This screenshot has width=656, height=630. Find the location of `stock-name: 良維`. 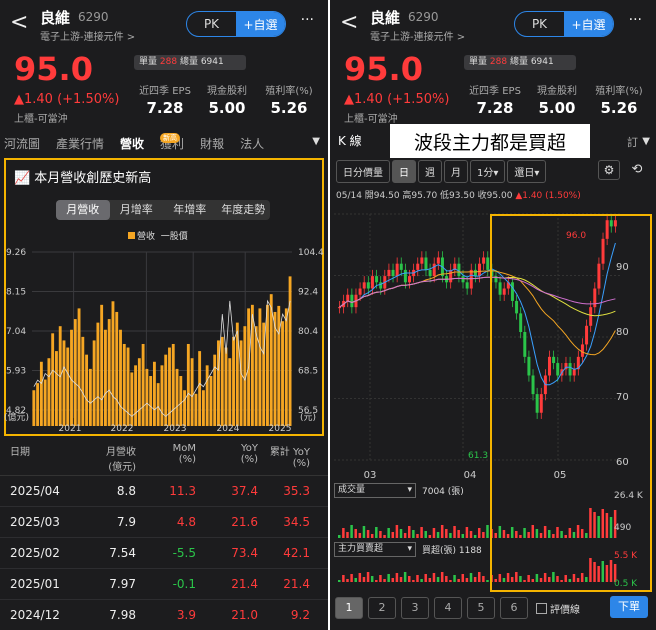

stock-name: 良維 is located at coordinates (55, 18).